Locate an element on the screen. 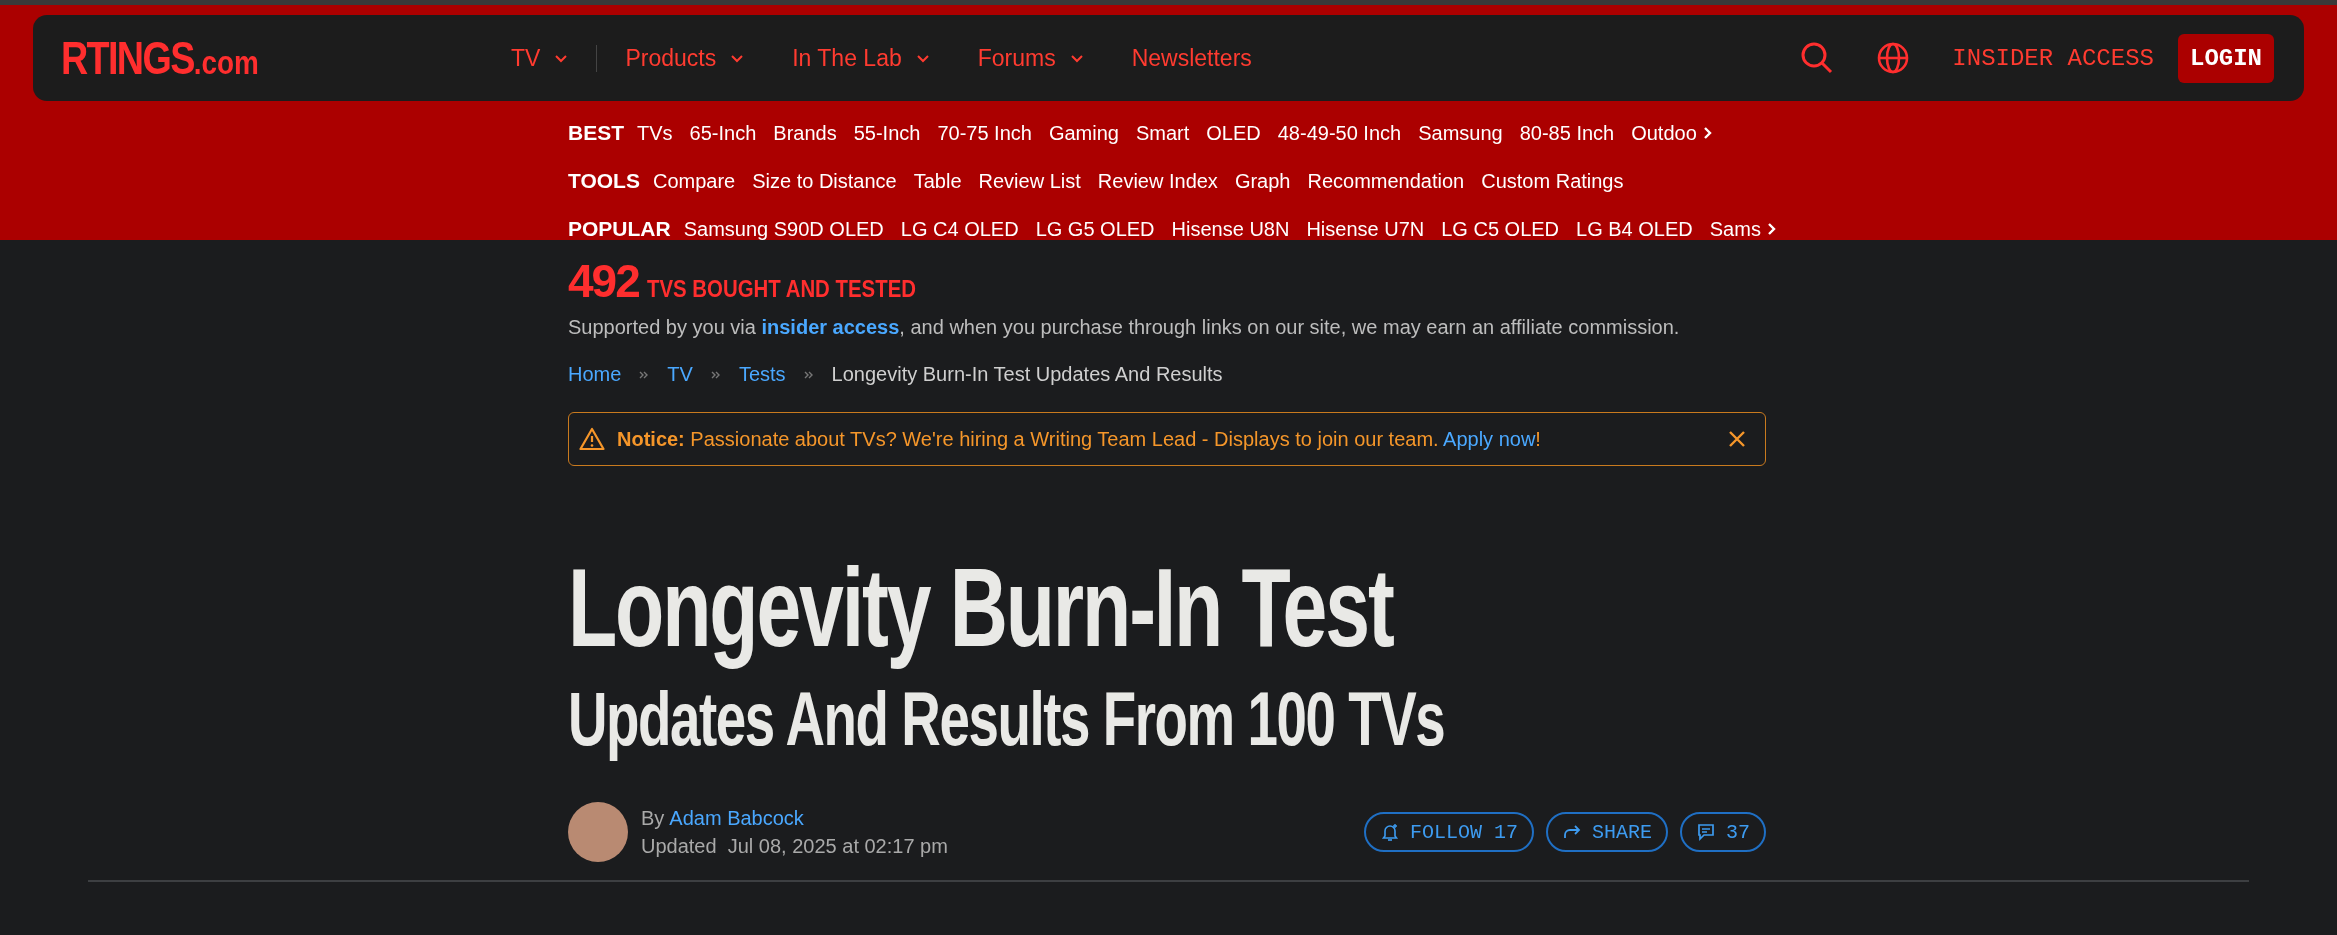 The height and width of the screenshot is (935, 2337). nav-link: Products is located at coordinates (685, 58).